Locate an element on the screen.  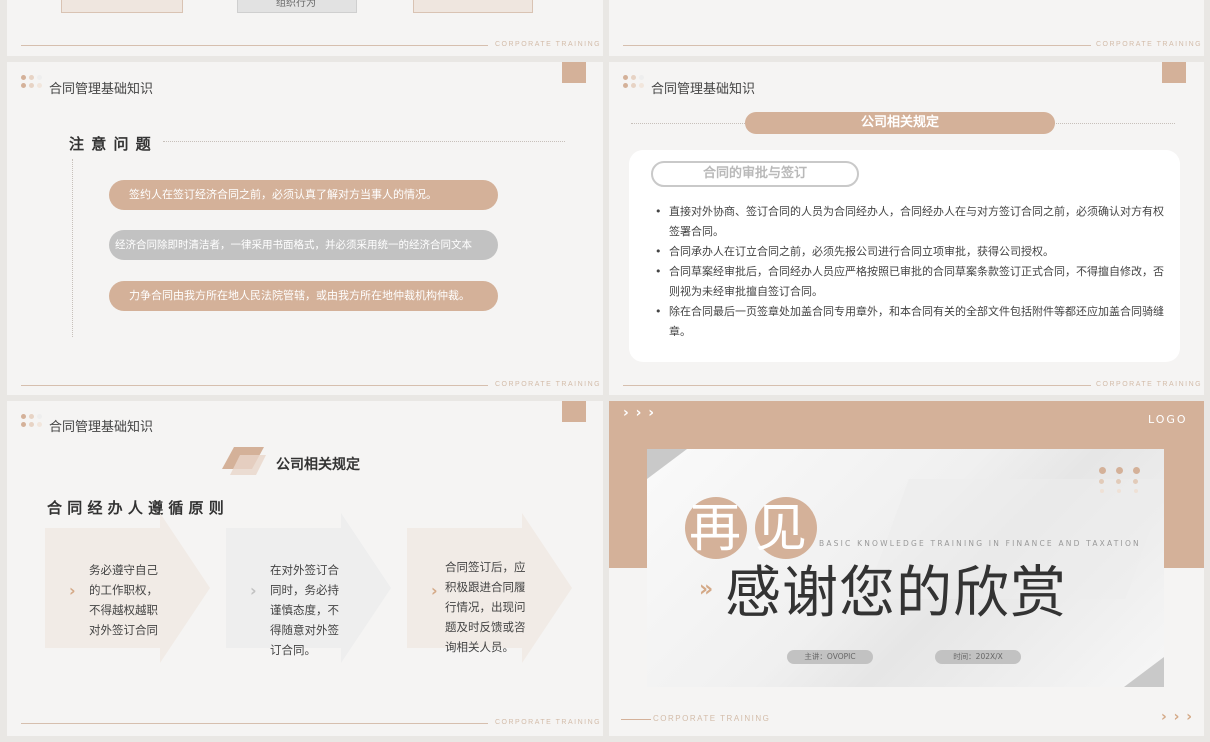
logo-text: LOGO is located at coordinates (1168, 419).